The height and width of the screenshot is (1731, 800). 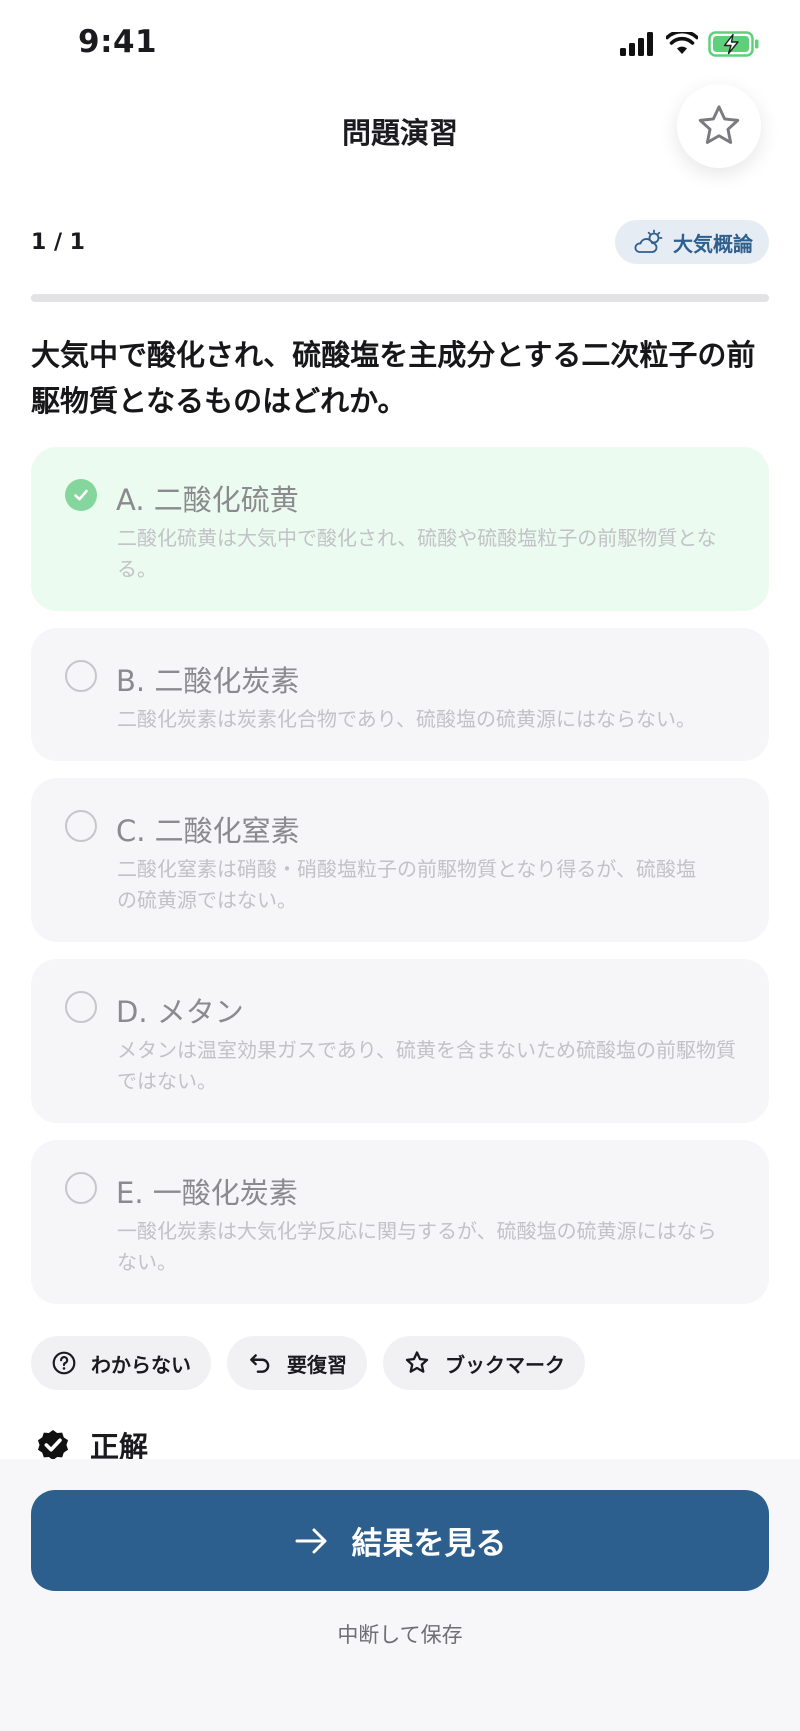 What do you see at coordinates (310, 1540) in the screenshot?
I see `arrow-right-icon` at bounding box center [310, 1540].